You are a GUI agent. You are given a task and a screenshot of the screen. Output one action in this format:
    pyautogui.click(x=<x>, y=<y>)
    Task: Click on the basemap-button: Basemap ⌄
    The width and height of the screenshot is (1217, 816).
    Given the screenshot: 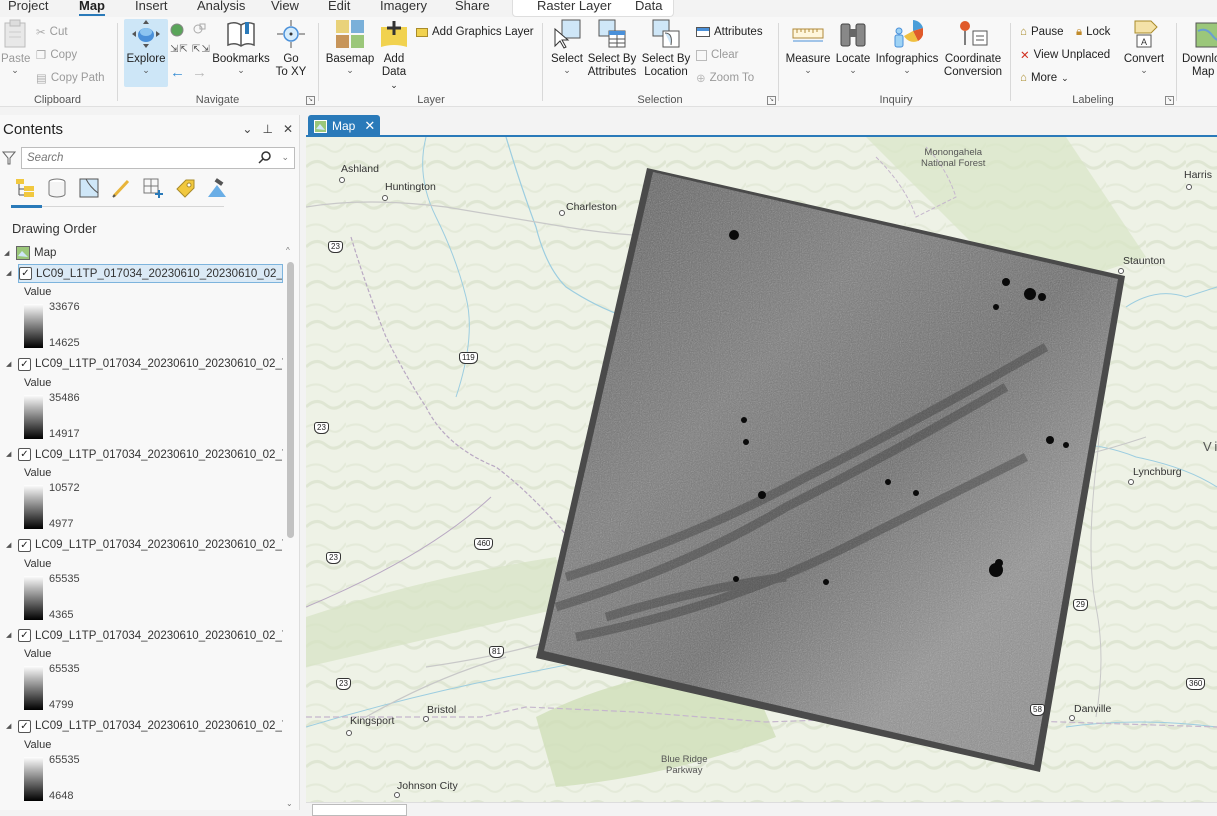 What is the action you would take?
    pyautogui.click(x=350, y=47)
    